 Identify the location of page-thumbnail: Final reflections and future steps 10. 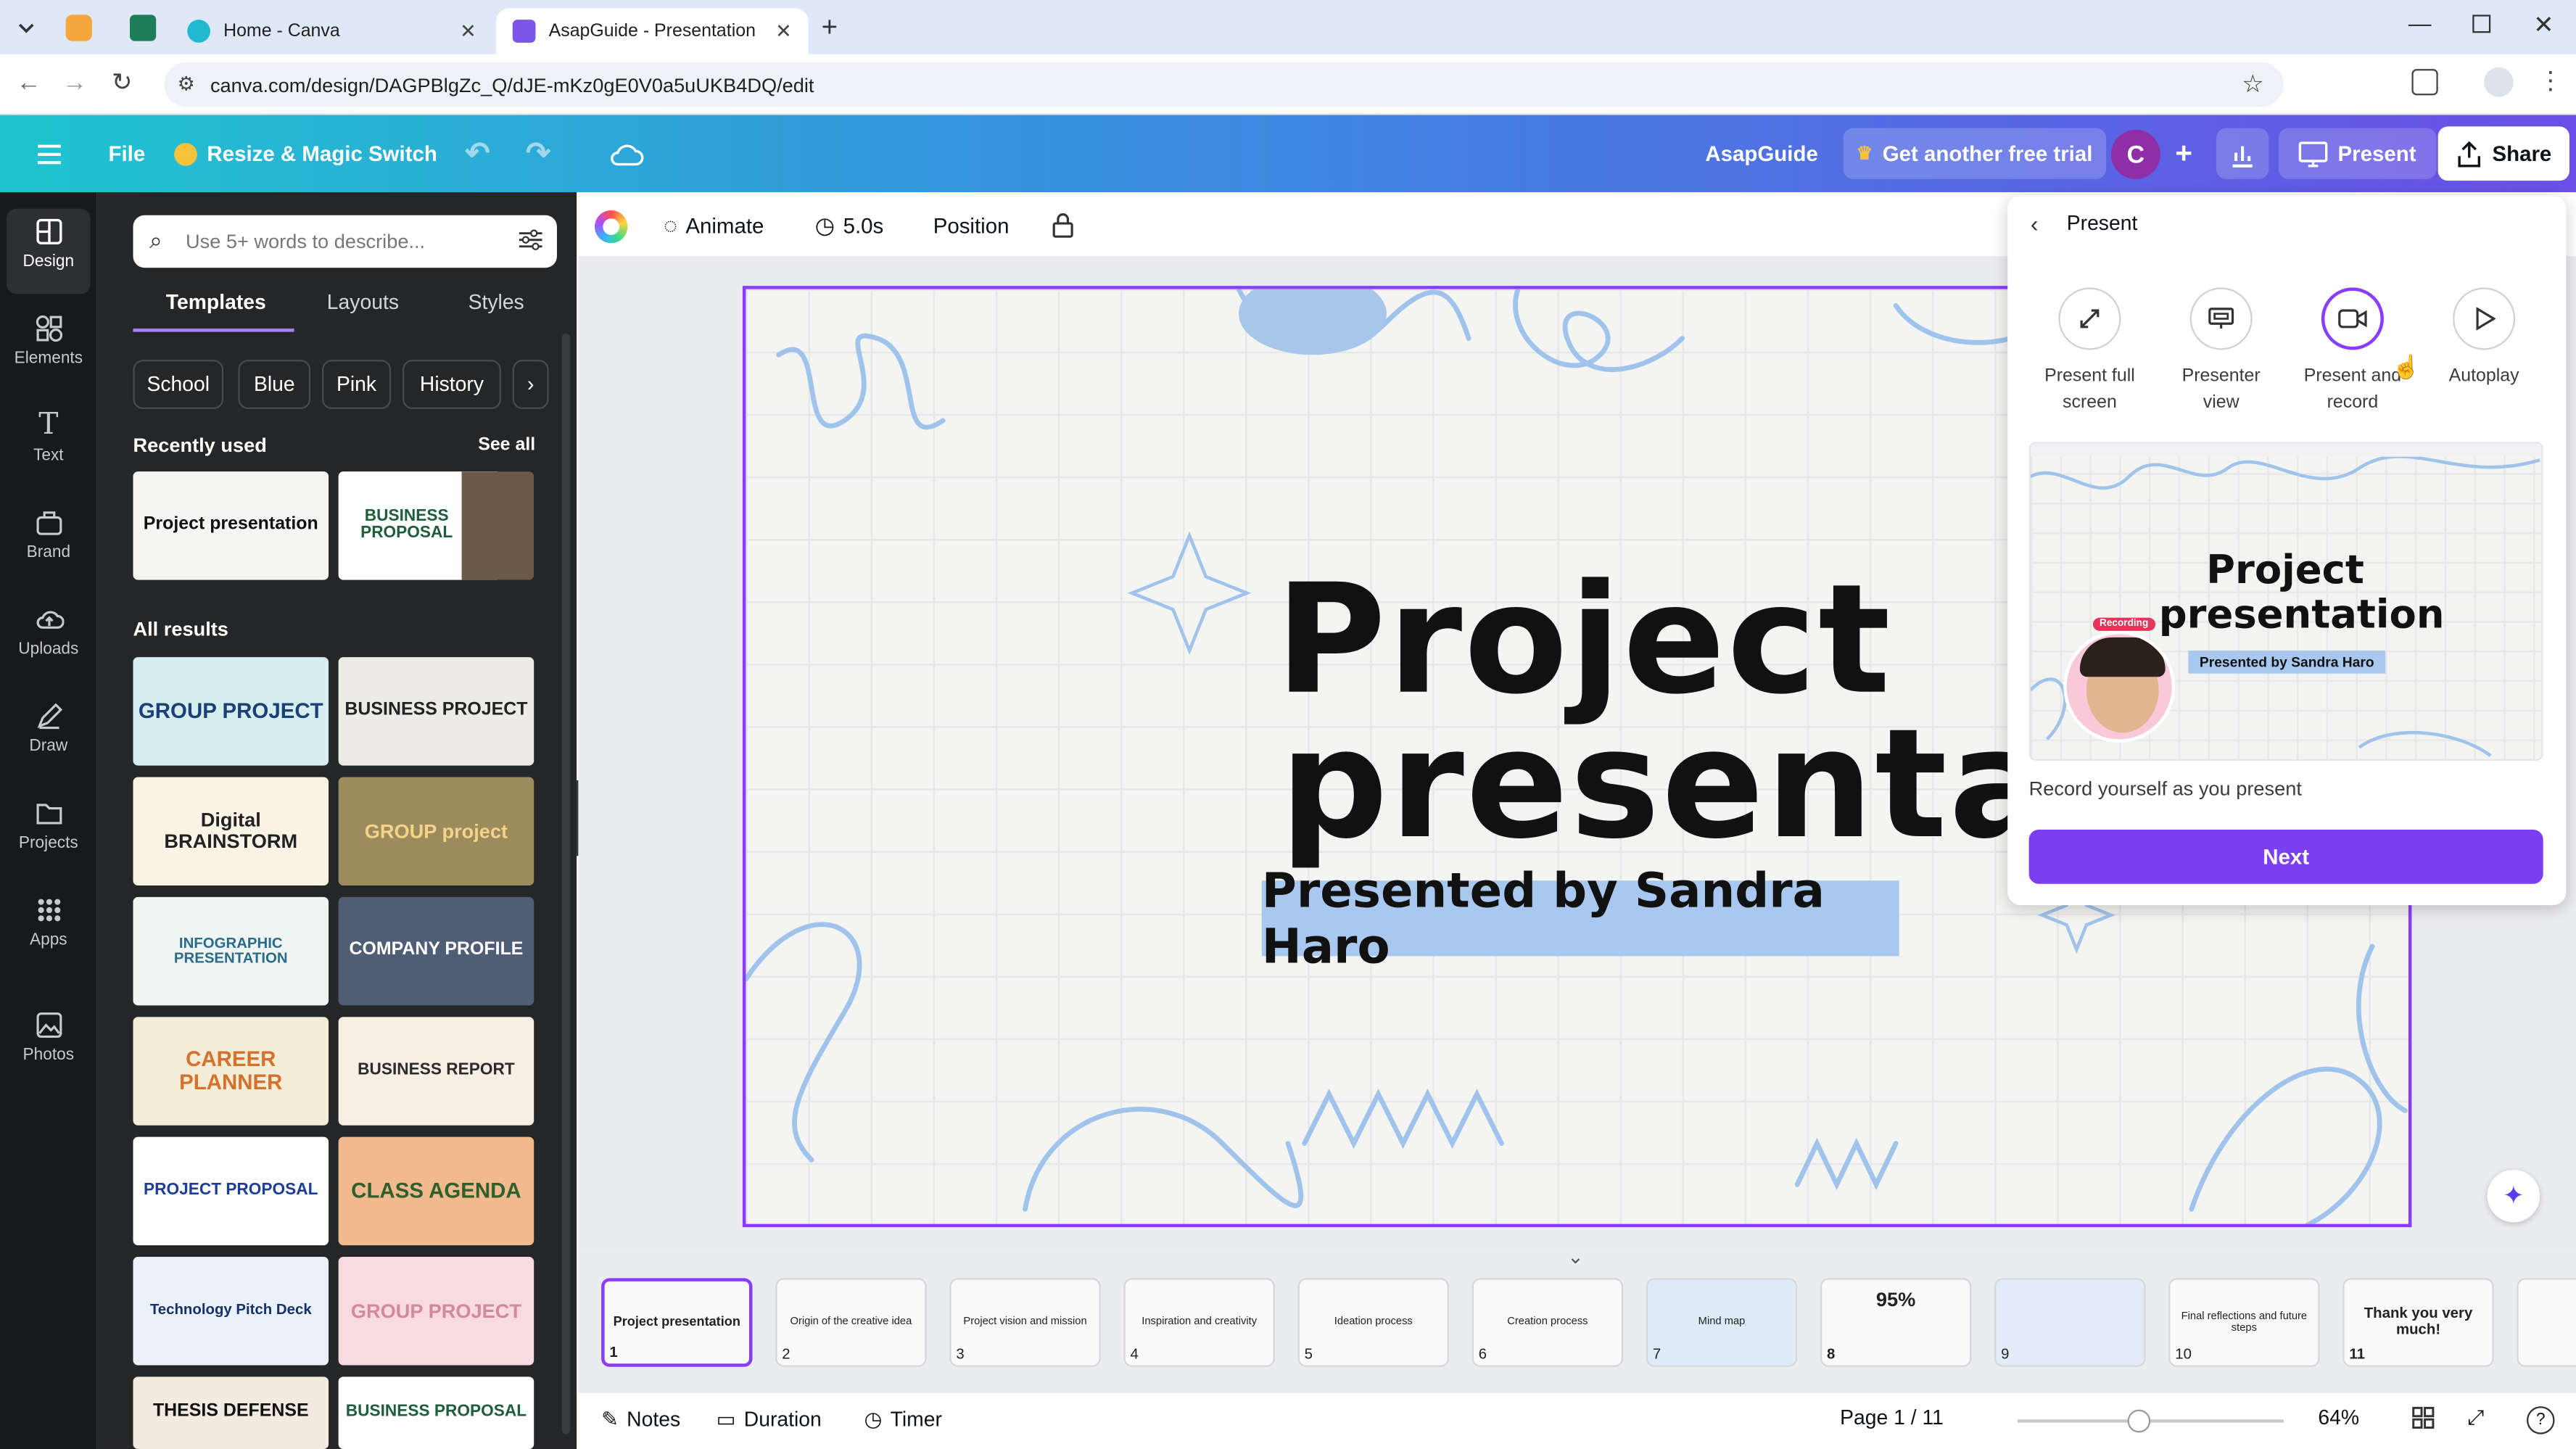
(2244, 1322).